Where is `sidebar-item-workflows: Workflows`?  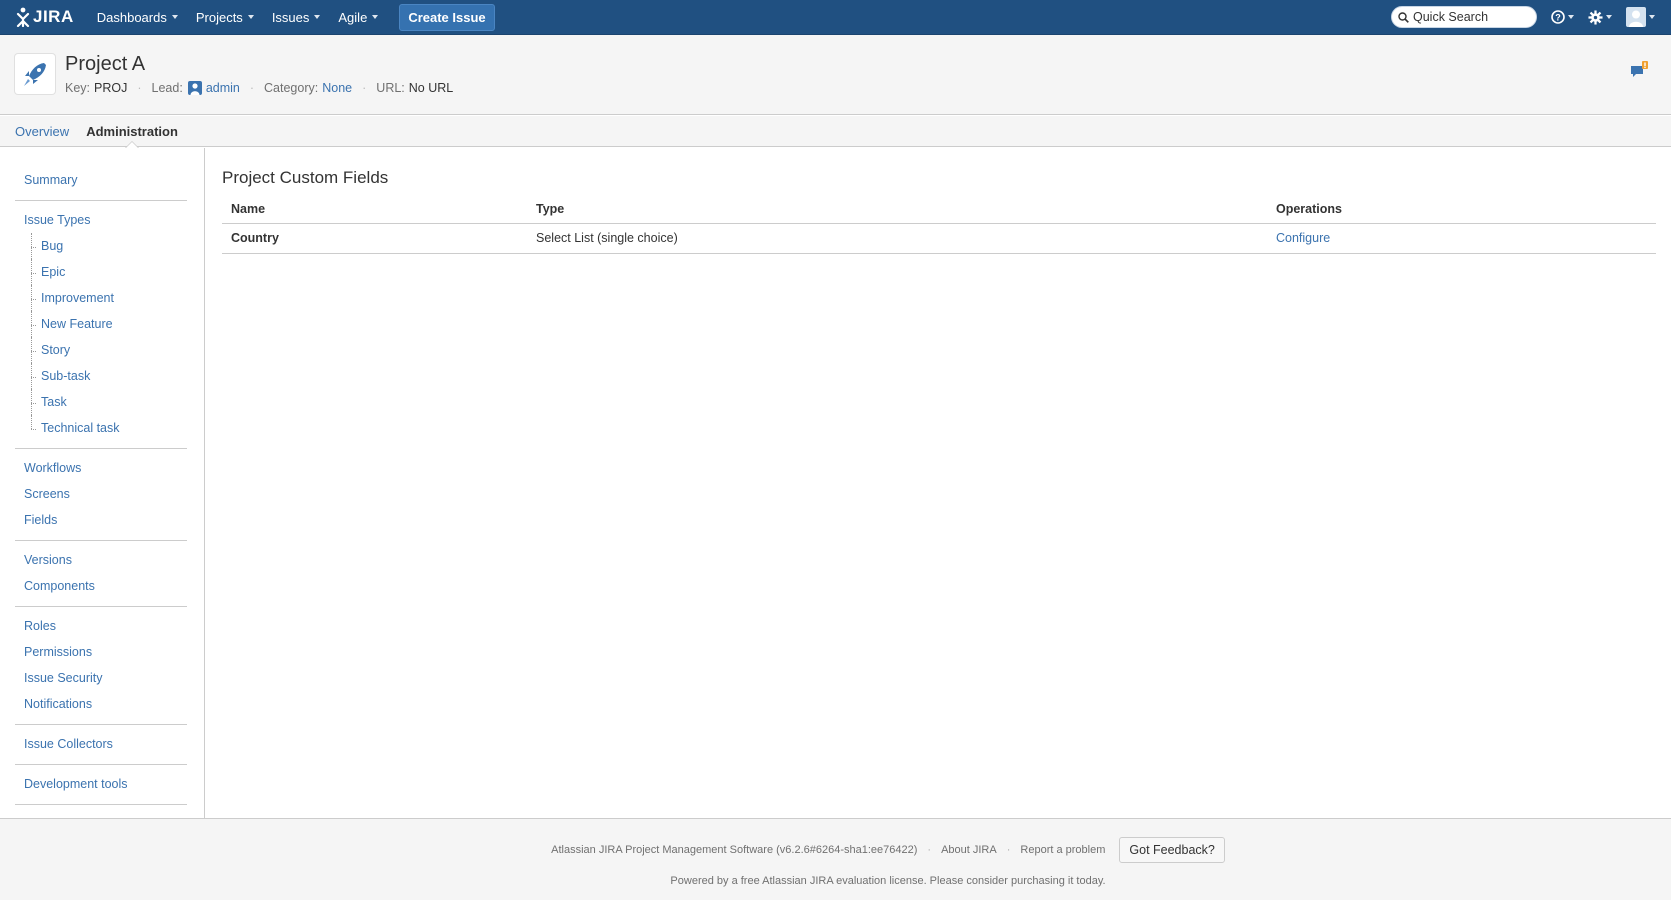
sidebar-item-workflows: Workflows is located at coordinates (101, 468).